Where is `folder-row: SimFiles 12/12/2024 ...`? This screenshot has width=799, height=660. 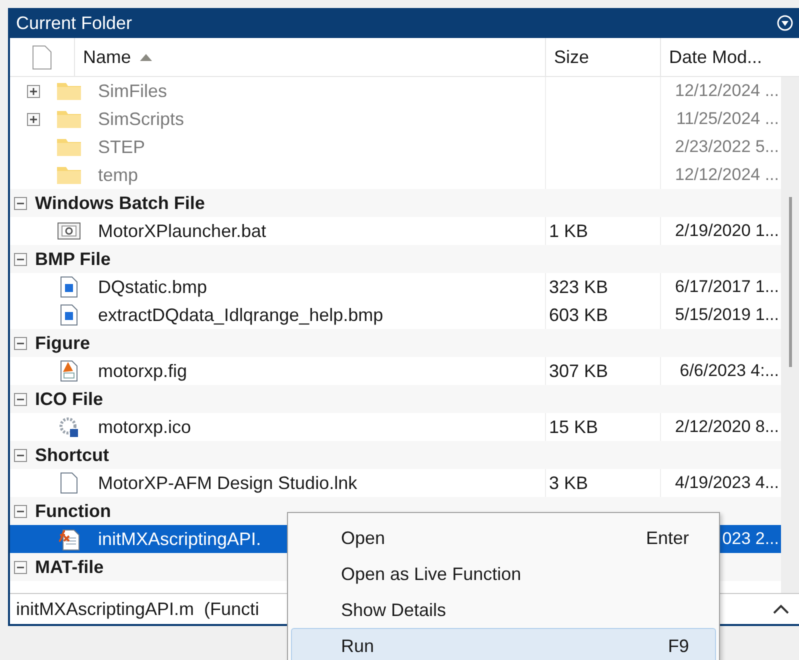 folder-row: SimFiles 12/12/2024 ... is located at coordinates (395, 91).